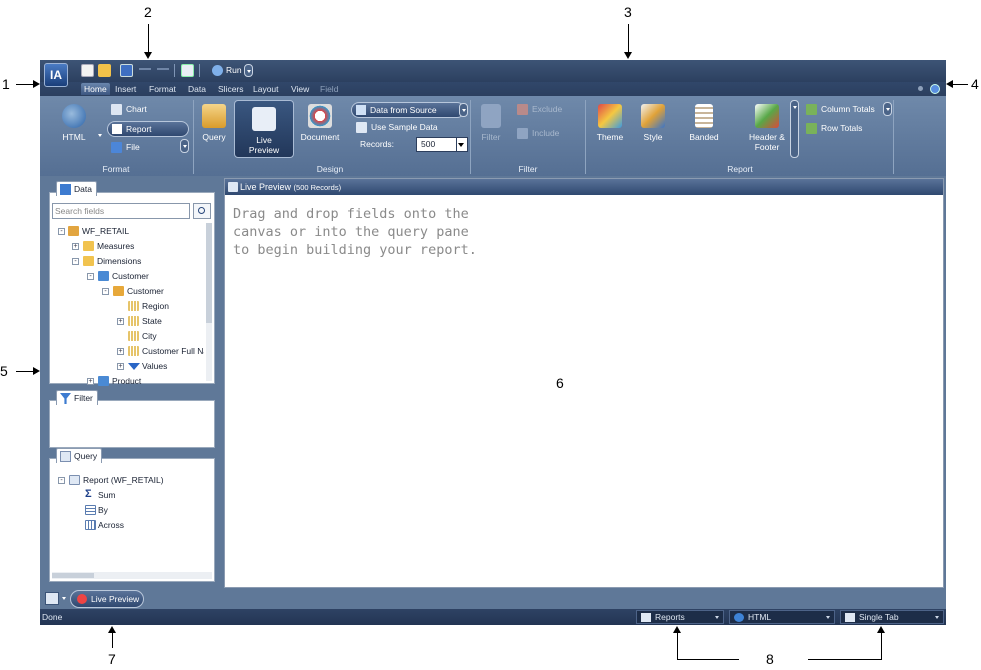  I want to click on report-button: Report, so click(148, 129).